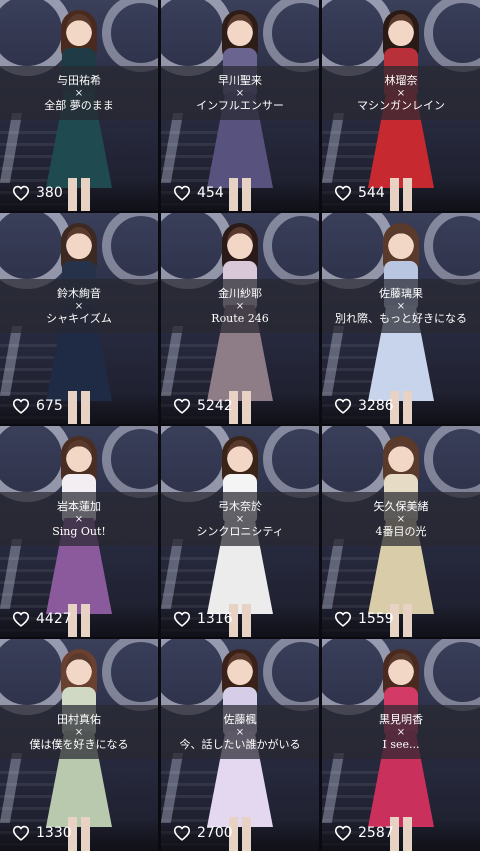 The image size is (480, 851). I want to click on song-title: 全部 夢のまま, so click(79, 105).